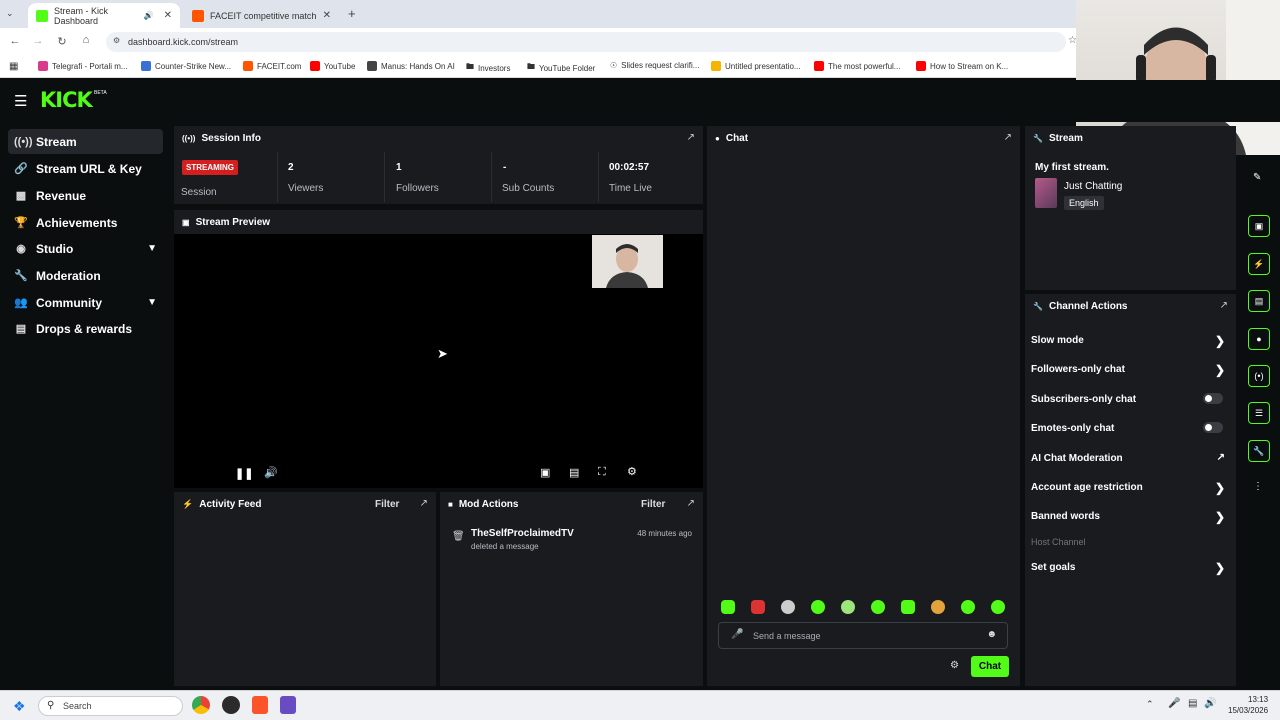 Image resolution: width=1280 pixels, height=720 pixels. What do you see at coordinates (244, 473) in the screenshot?
I see `pause-icon: ❚❚` at bounding box center [244, 473].